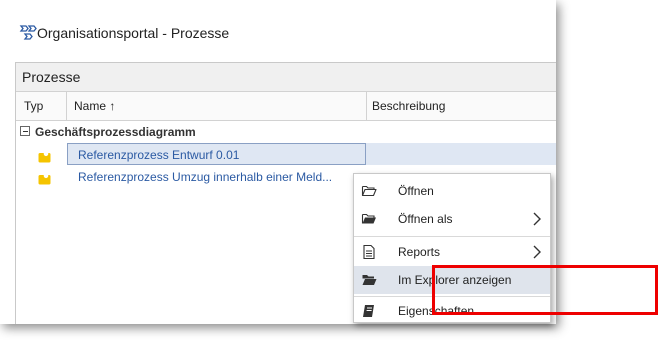 The image size is (664, 358). Describe the element at coordinates (33, 106) in the screenshot. I see `column-header-typ: Typ` at that location.